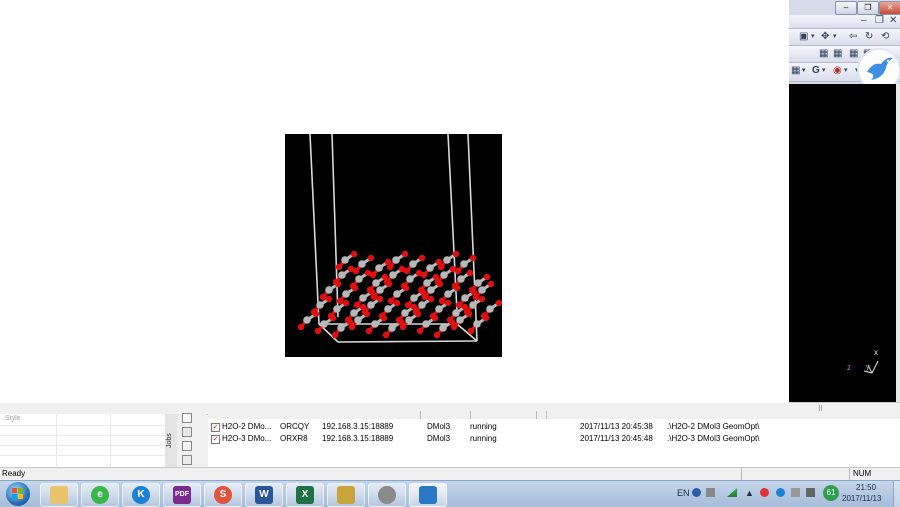  Describe the element at coordinates (816, 71) in the screenshot. I see `g-tool-icon: G` at that location.